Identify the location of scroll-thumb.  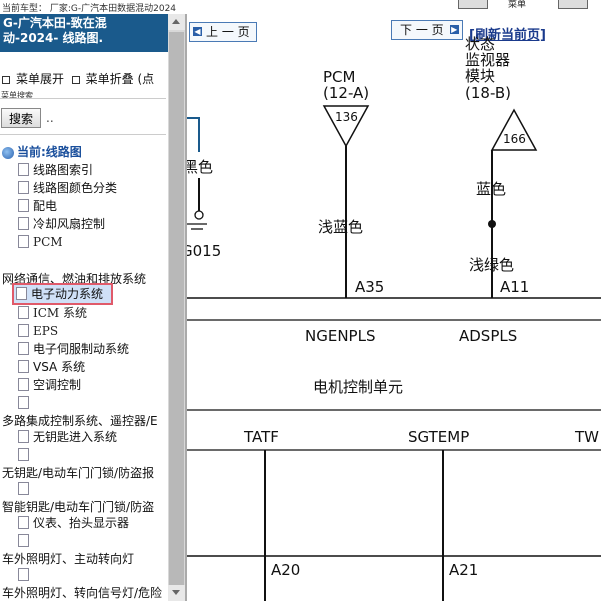
(176, 312).